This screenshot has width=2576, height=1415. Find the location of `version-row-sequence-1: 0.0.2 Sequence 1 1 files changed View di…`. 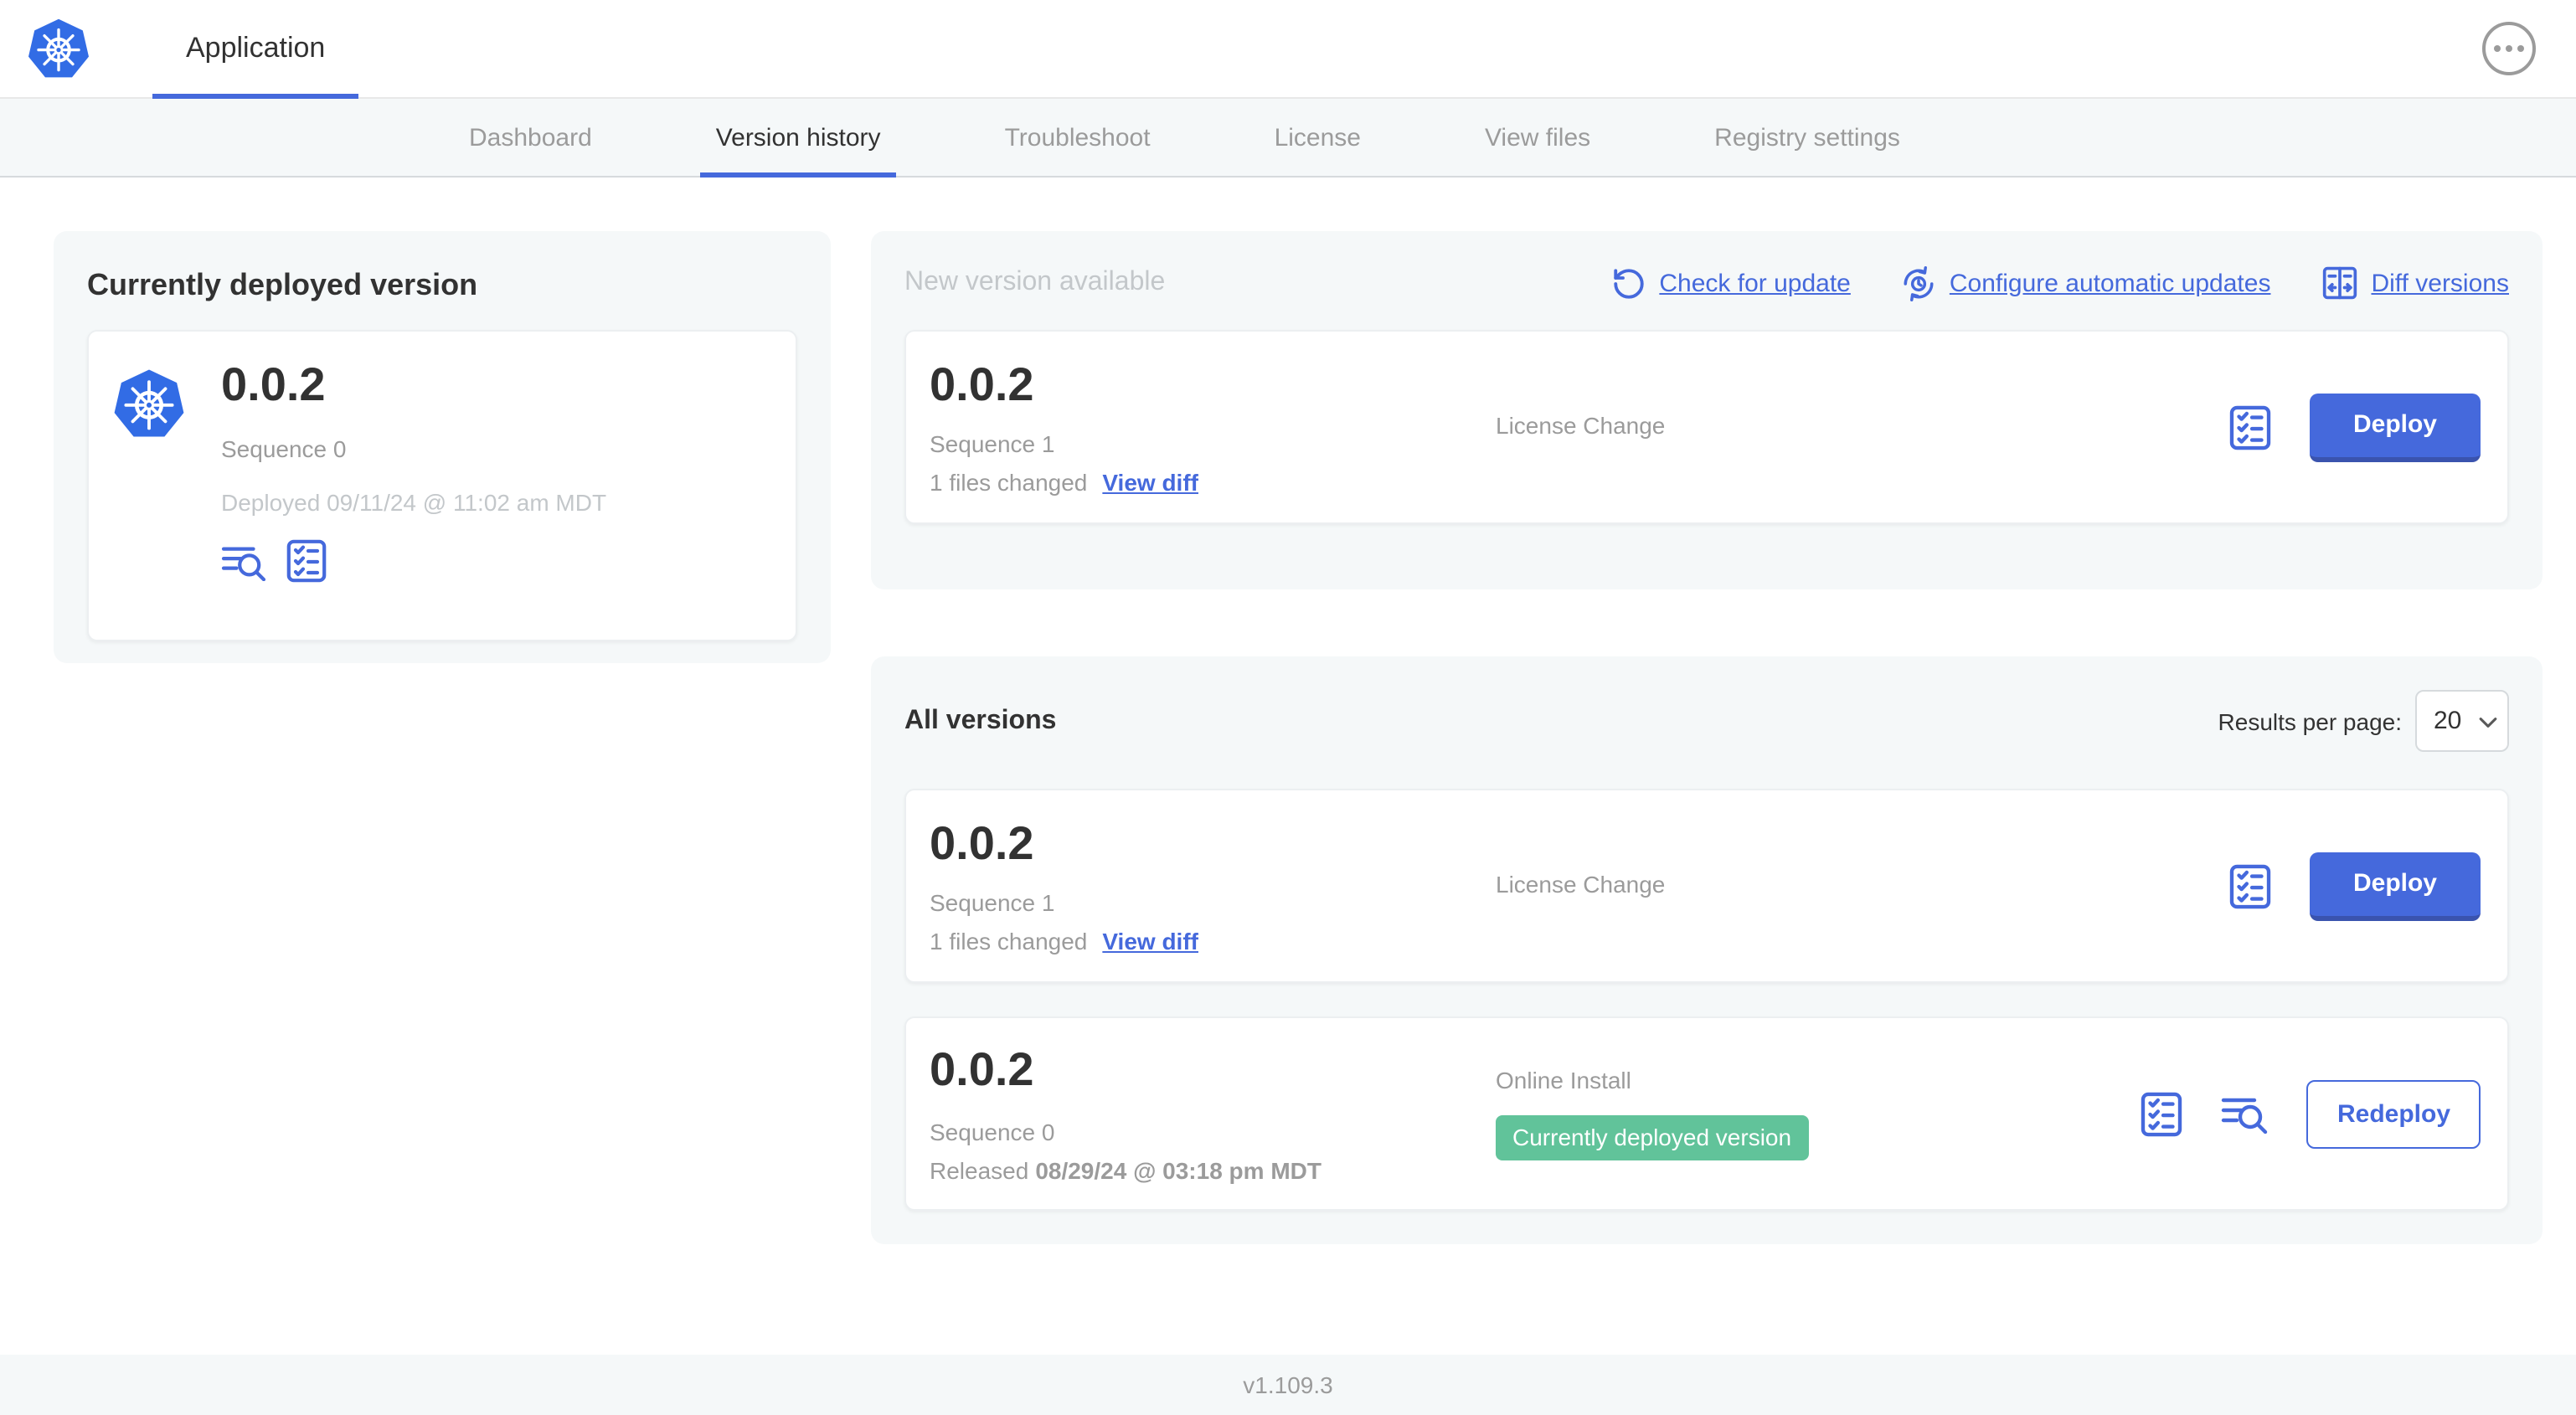

version-row-sequence-1: 0.0.2 Sequence 1 1 files changed View di… is located at coordinates (1706, 886).